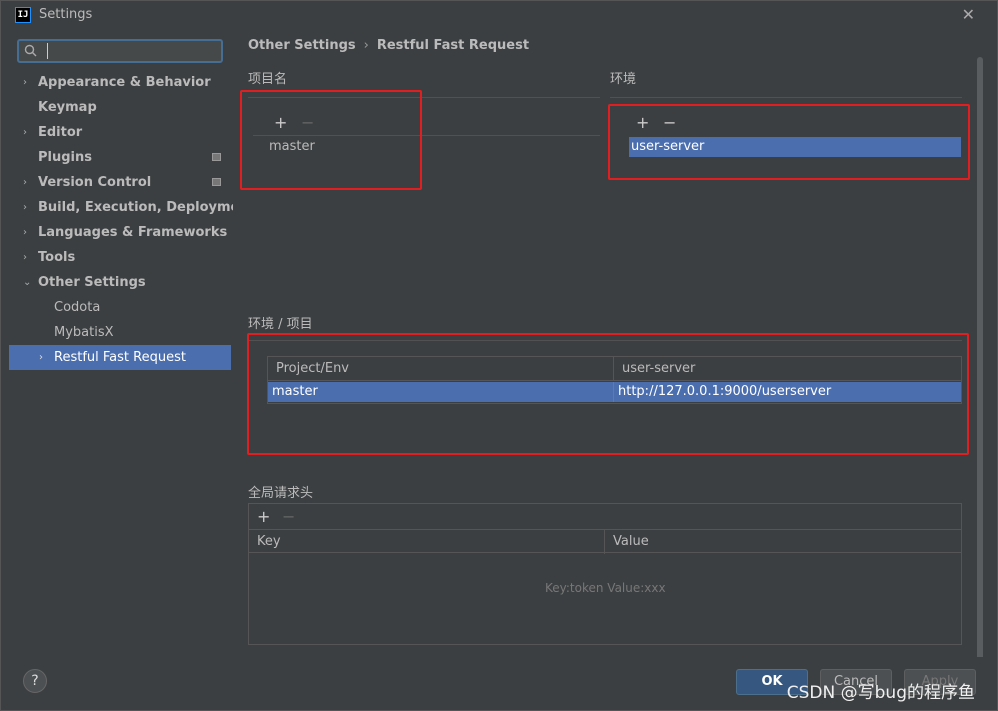  I want to click on column-header: user-server, so click(787, 369).